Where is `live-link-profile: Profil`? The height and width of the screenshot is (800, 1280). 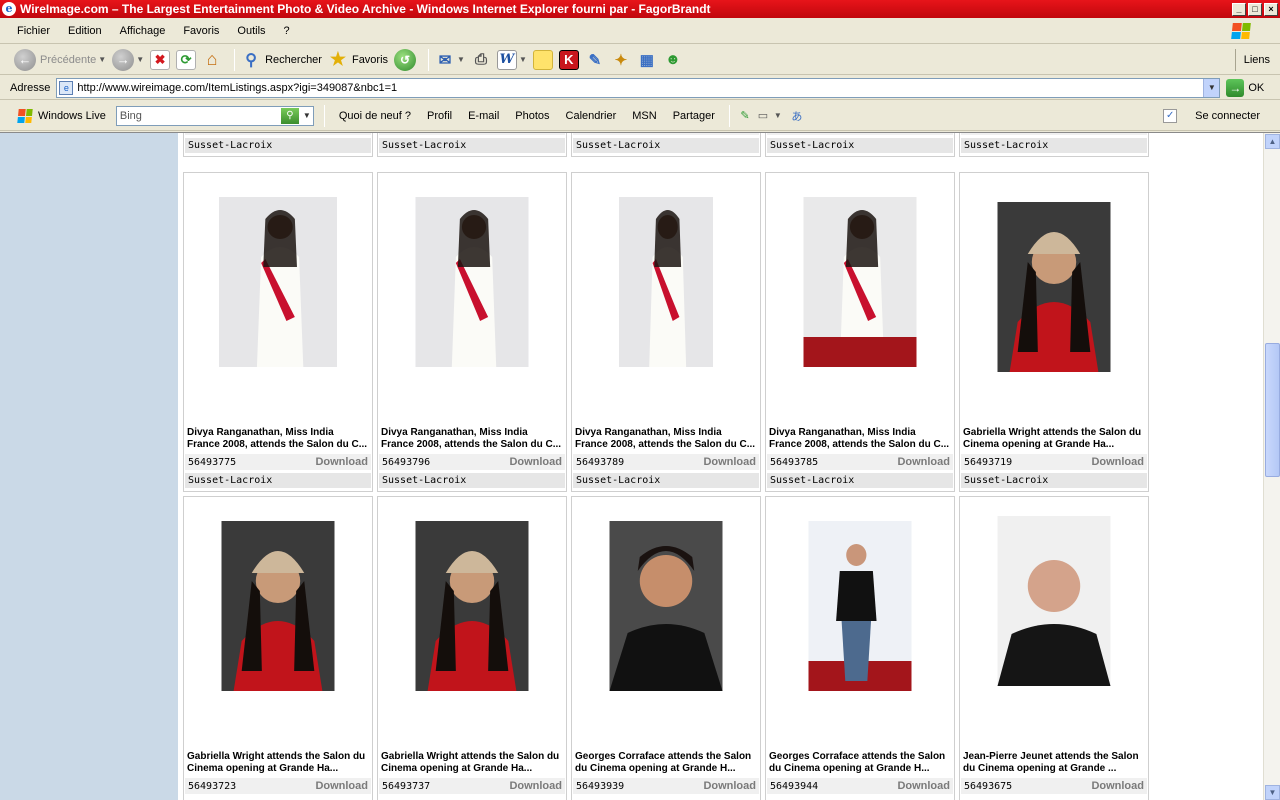 live-link-profile: Profil is located at coordinates (439, 116).